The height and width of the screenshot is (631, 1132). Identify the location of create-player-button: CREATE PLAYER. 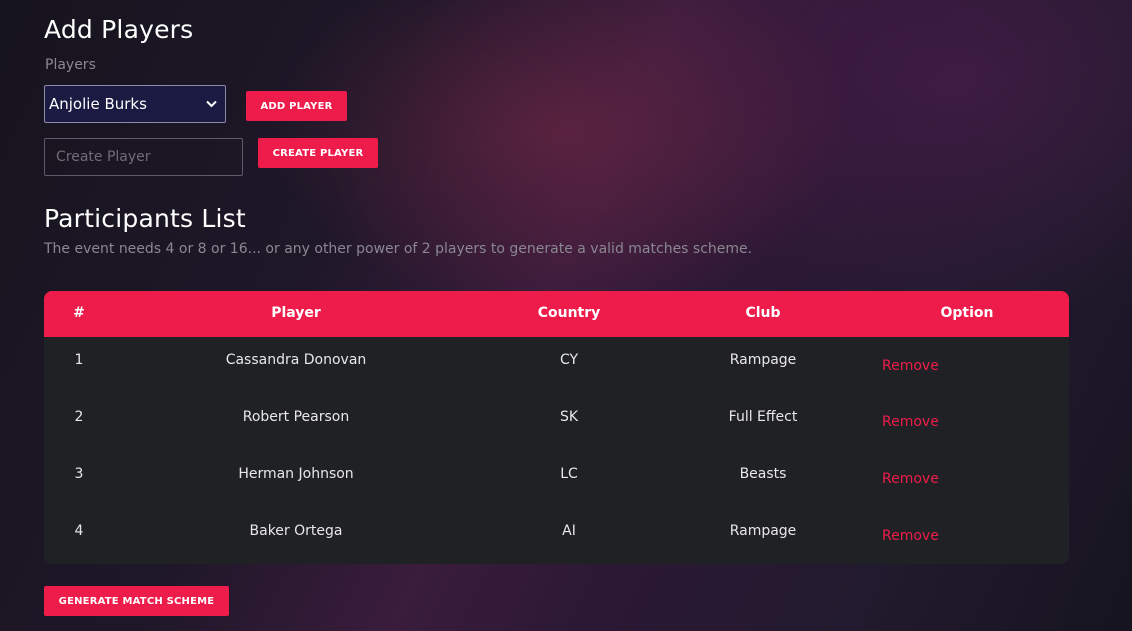
(318, 153).